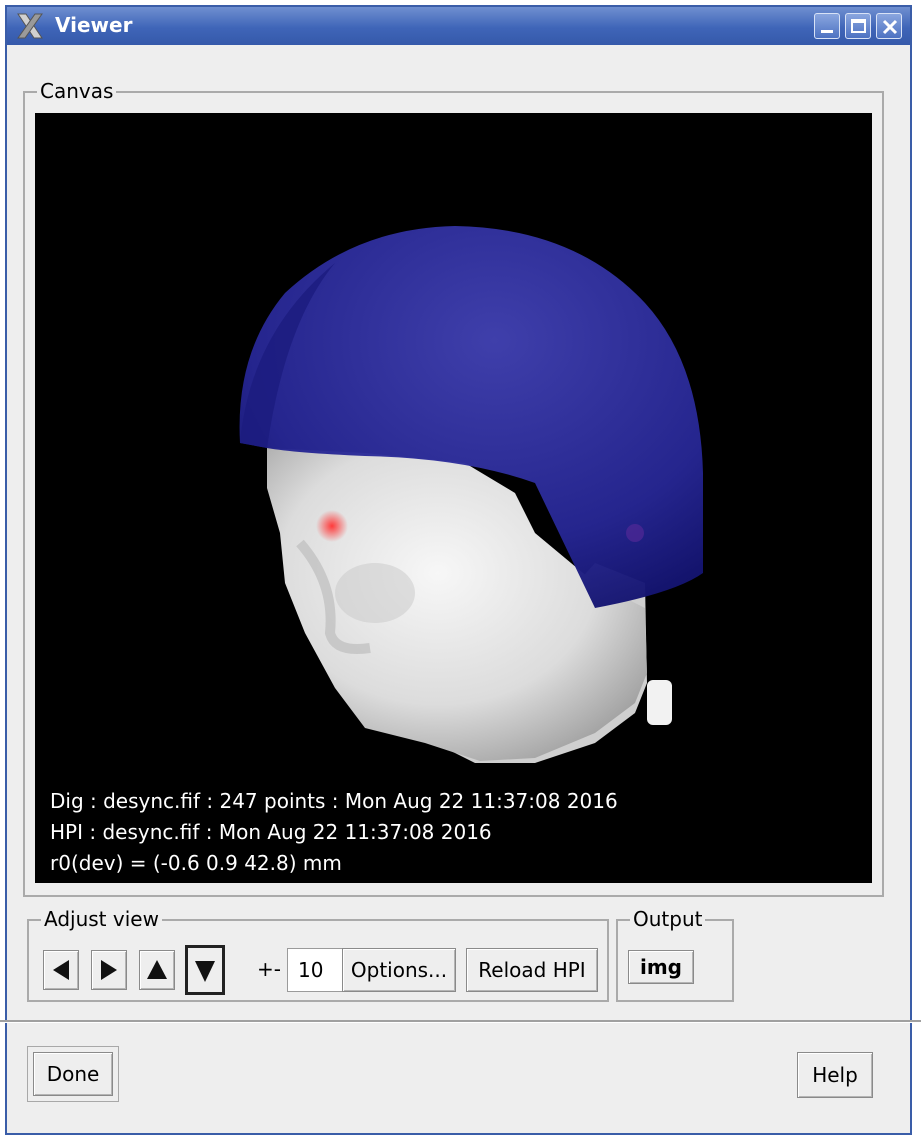  I want to click on footer-separator, so click(460, 1021).